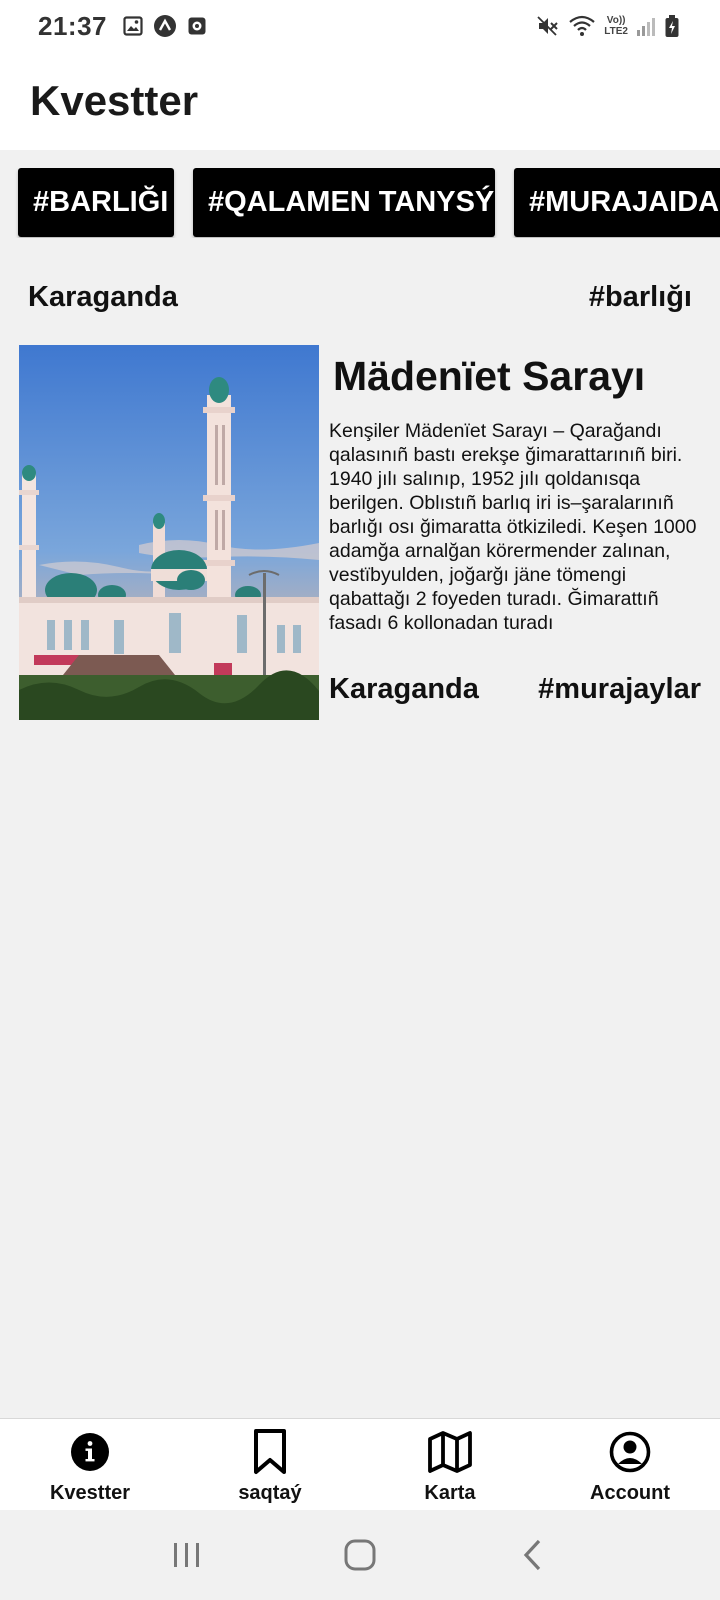  Describe the element at coordinates (72, 25) in the screenshot. I see `status-time: 21:37` at that location.